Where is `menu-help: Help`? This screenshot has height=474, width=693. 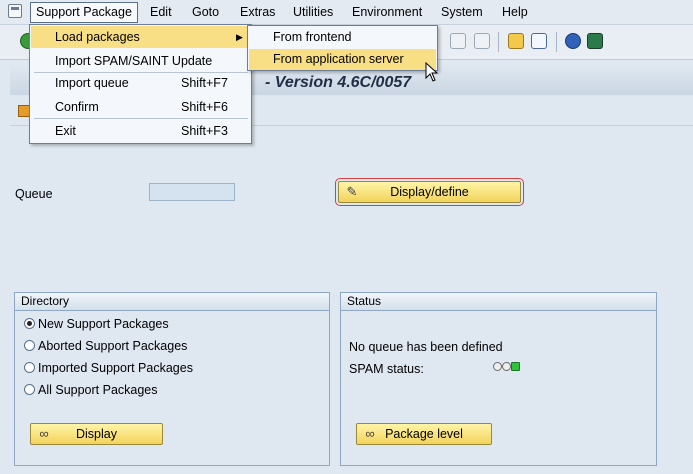
menu-help: Help is located at coordinates (515, 12).